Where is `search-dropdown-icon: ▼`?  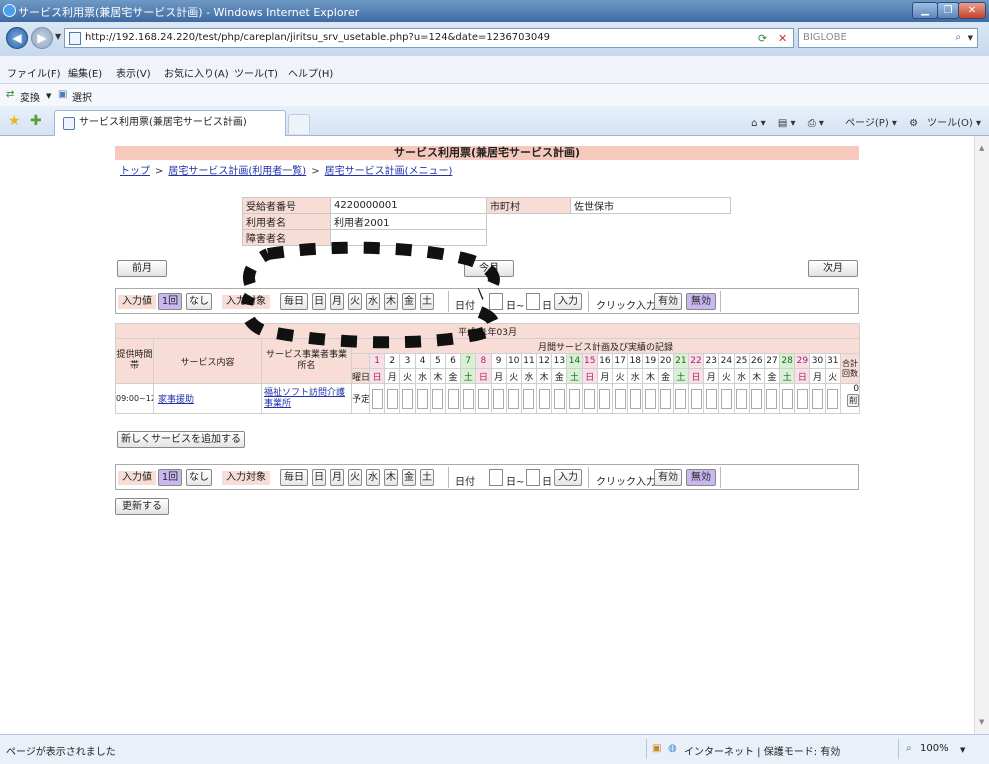
search-dropdown-icon: ▼ is located at coordinates (970, 38).